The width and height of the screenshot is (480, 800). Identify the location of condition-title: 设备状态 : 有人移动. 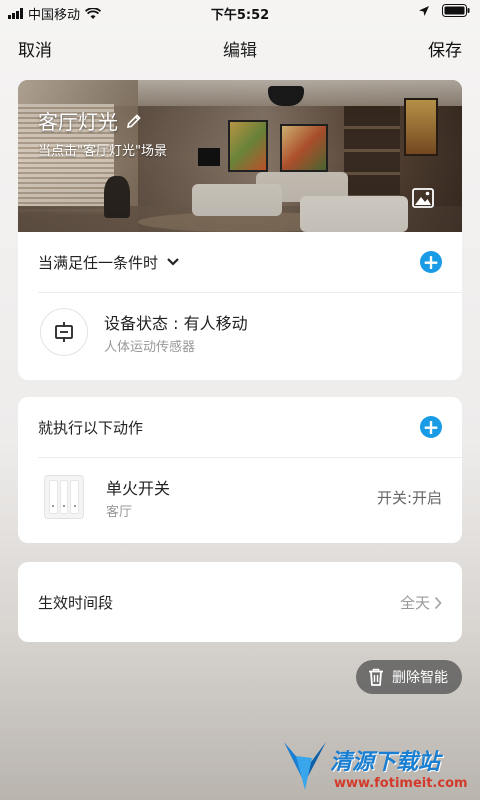
(176, 323).